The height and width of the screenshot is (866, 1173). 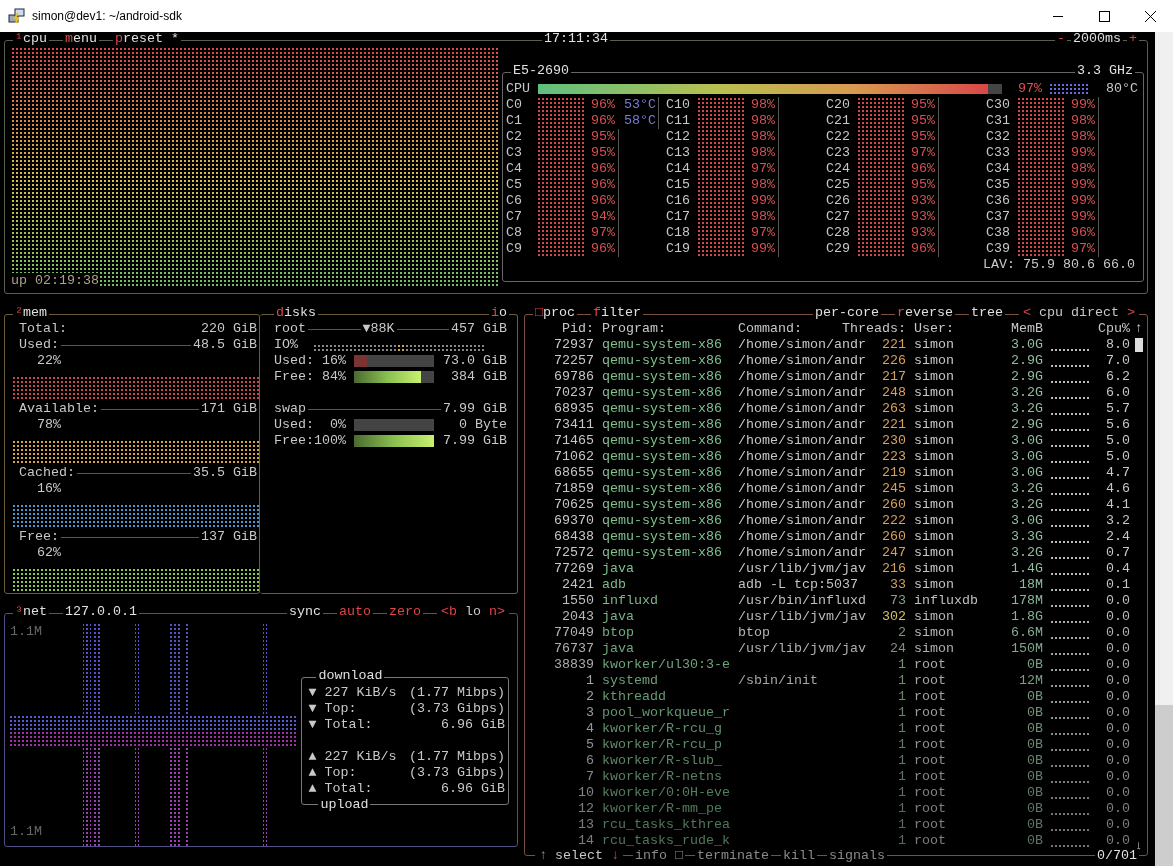 What do you see at coordinates (294, 361) in the screenshot?
I see `disk-label: Used:` at bounding box center [294, 361].